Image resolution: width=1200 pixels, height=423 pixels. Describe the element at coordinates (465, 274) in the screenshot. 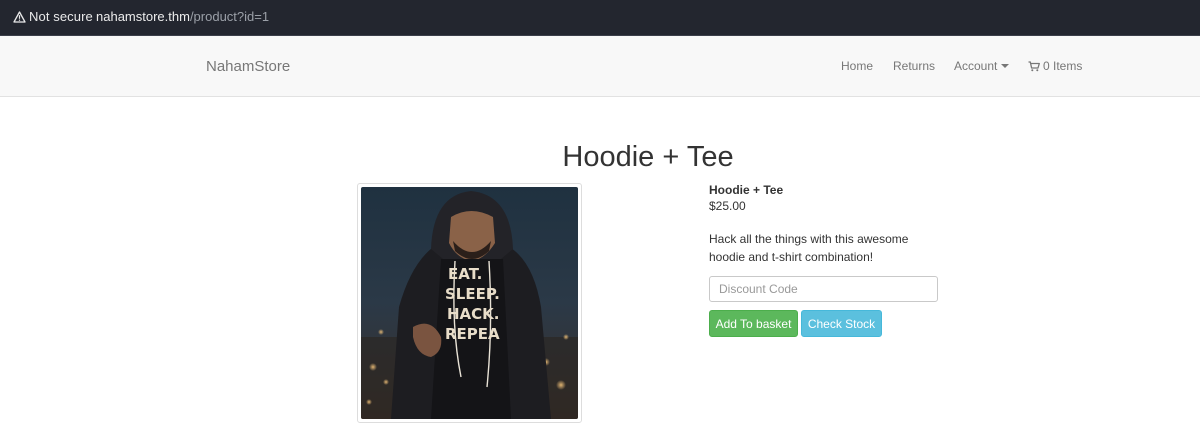

I see `shirt-line-1: EAT.` at that location.